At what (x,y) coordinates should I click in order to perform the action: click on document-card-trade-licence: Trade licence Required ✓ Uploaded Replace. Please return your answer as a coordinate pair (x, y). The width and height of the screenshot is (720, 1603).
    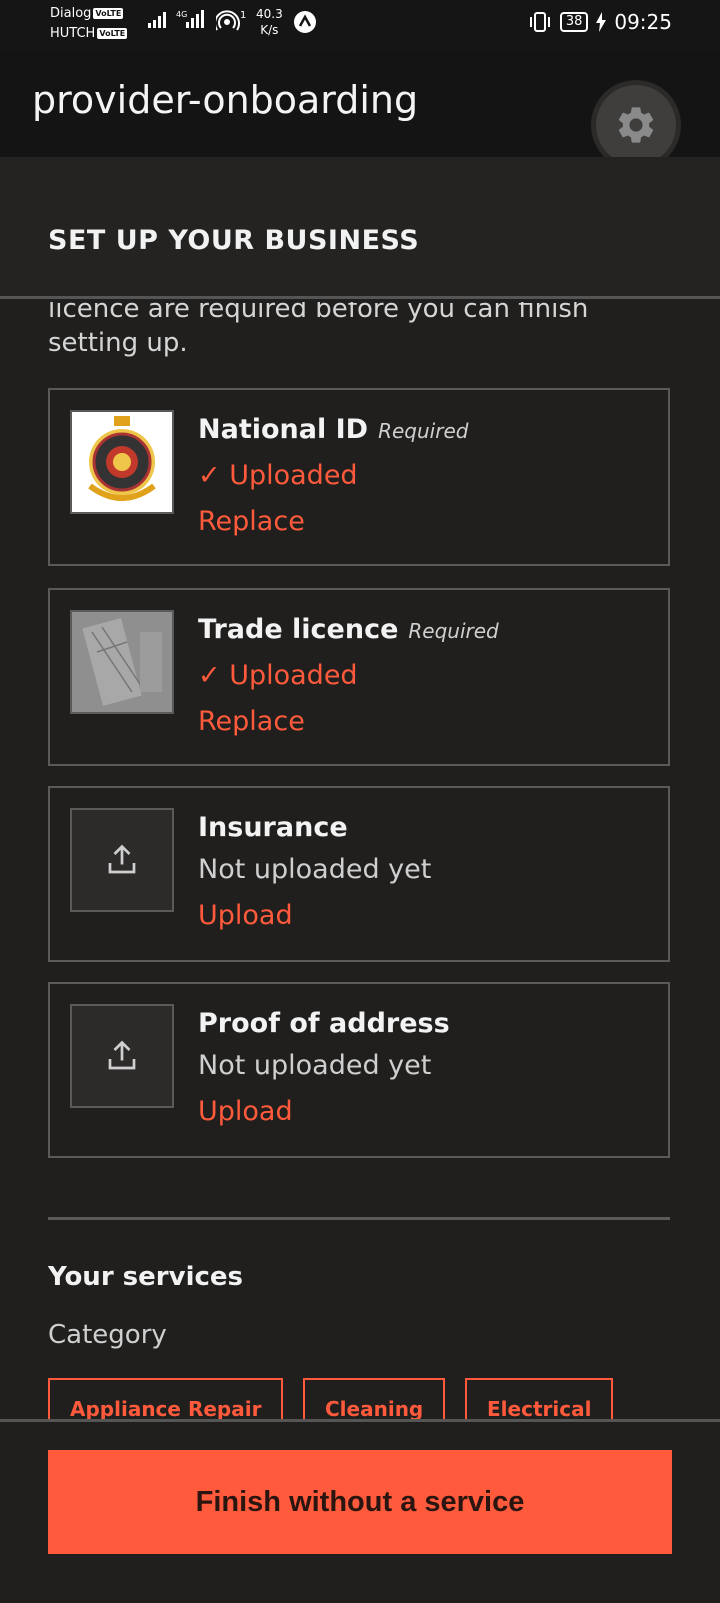
    Looking at the image, I should click on (359, 677).